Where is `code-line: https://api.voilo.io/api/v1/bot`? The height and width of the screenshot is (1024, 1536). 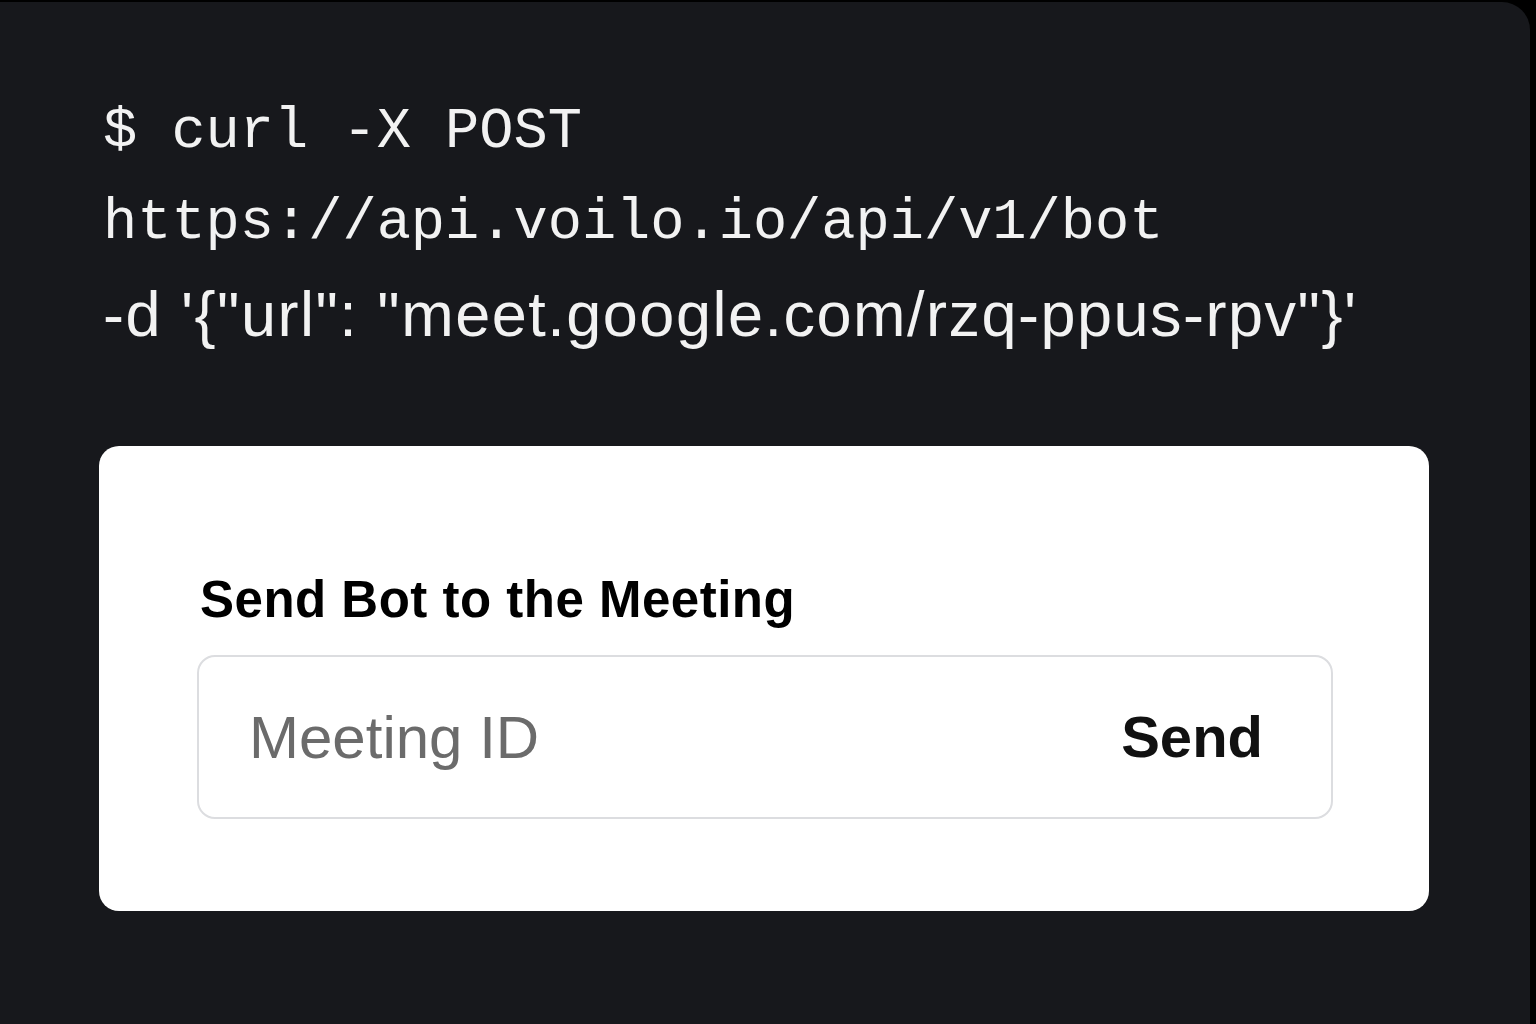 code-line: https://api.voilo.io/api/v1/bot is located at coordinates (633, 223).